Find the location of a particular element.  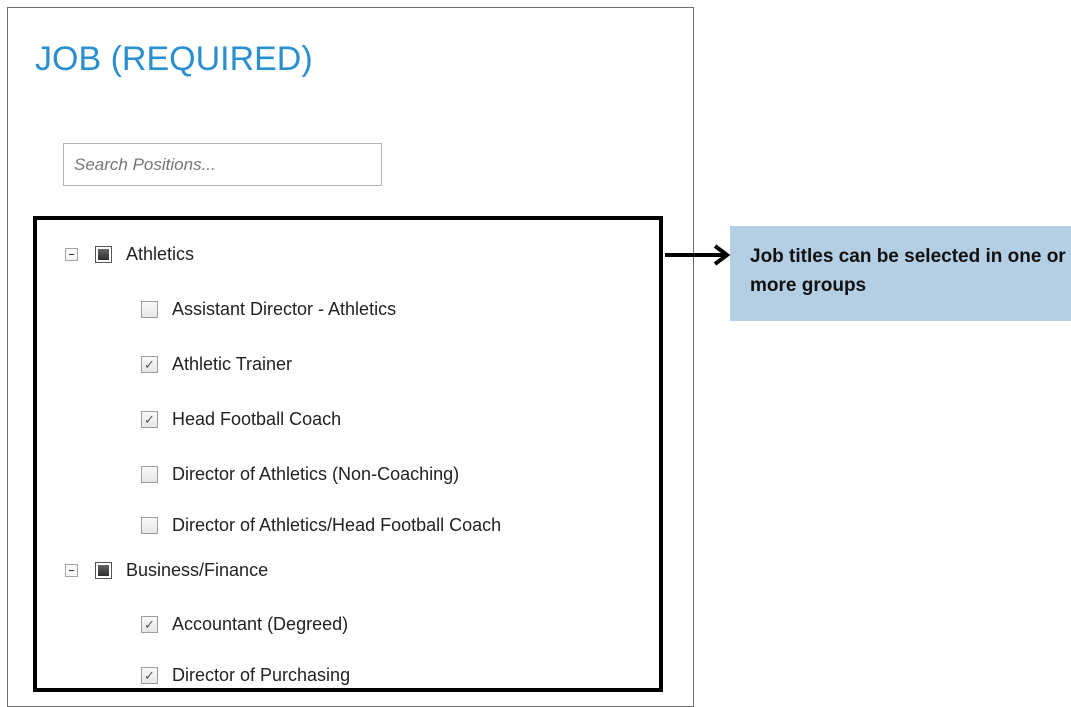

group-label: Business/Finance is located at coordinates (197, 569).